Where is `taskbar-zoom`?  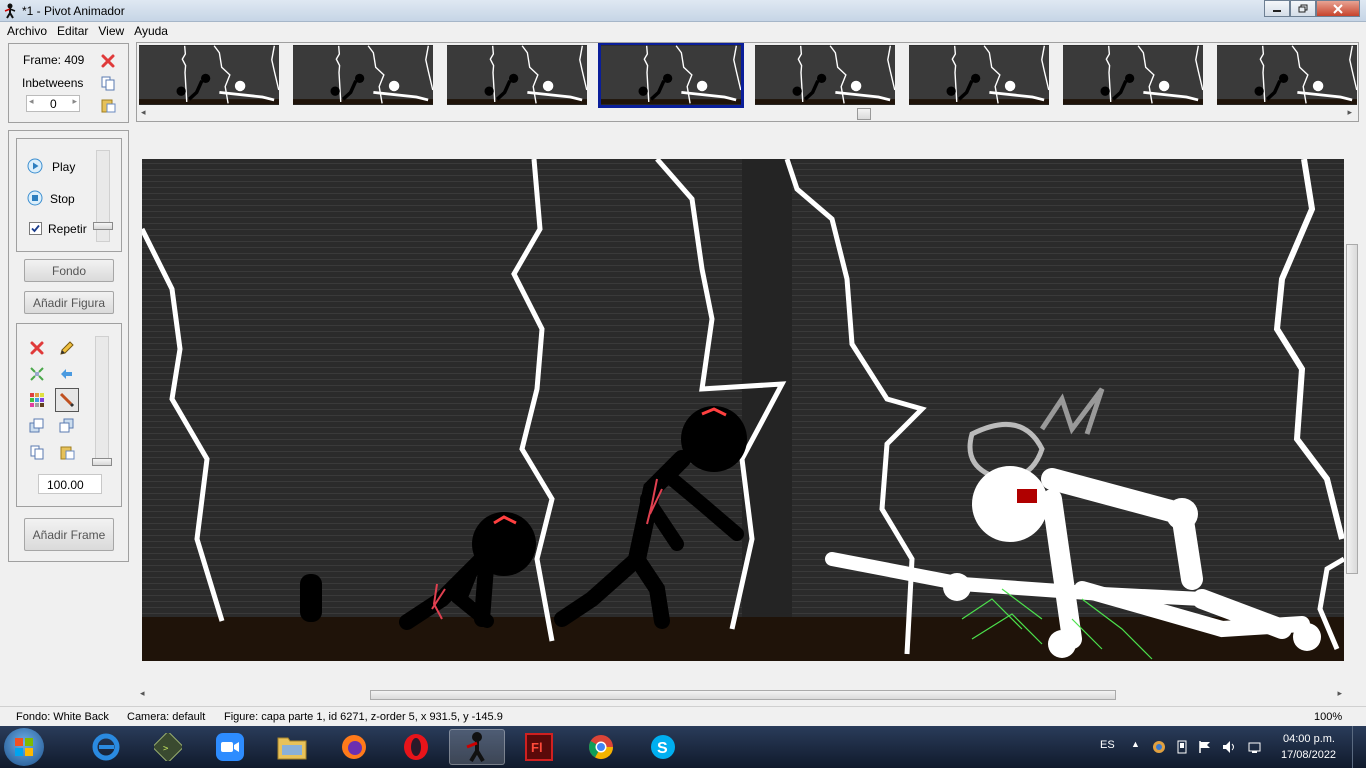 taskbar-zoom is located at coordinates (230, 747).